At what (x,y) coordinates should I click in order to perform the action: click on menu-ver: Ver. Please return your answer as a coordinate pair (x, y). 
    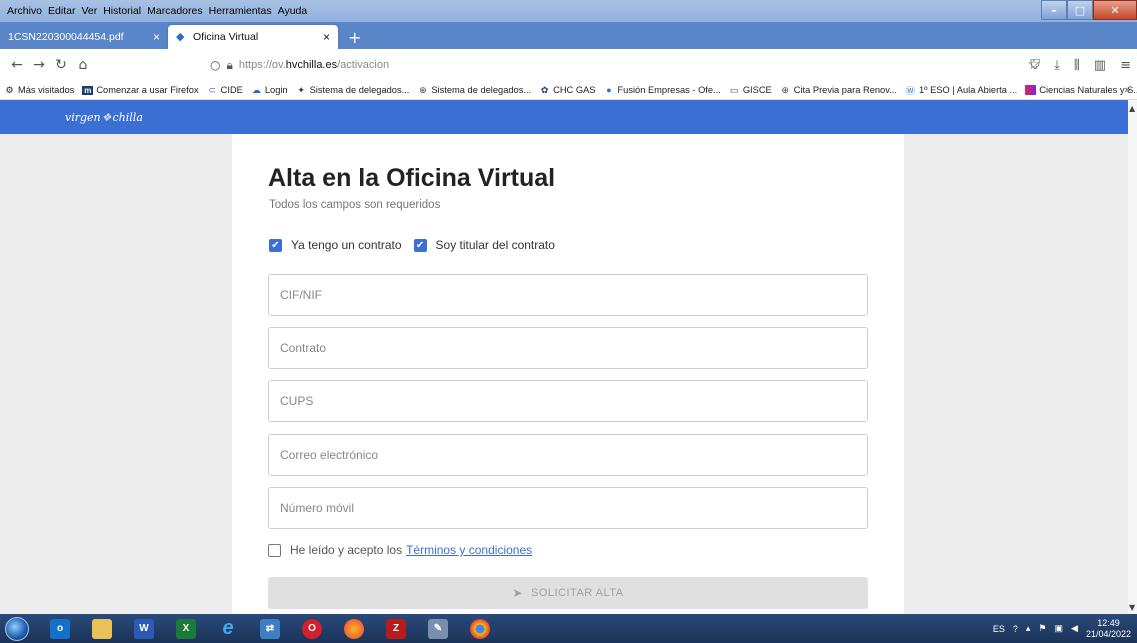
    Looking at the image, I should click on (89, 11).